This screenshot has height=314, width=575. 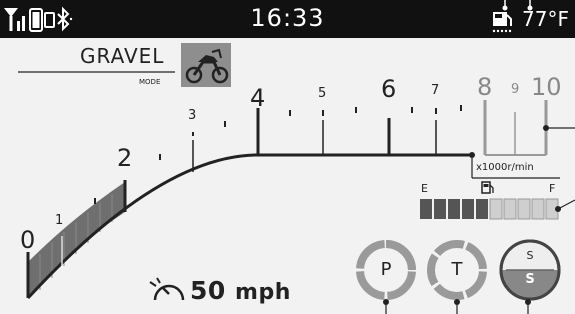 What do you see at coordinates (150, 82) in the screenshot?
I see `riding-mode-sublabel: MODE` at bounding box center [150, 82].